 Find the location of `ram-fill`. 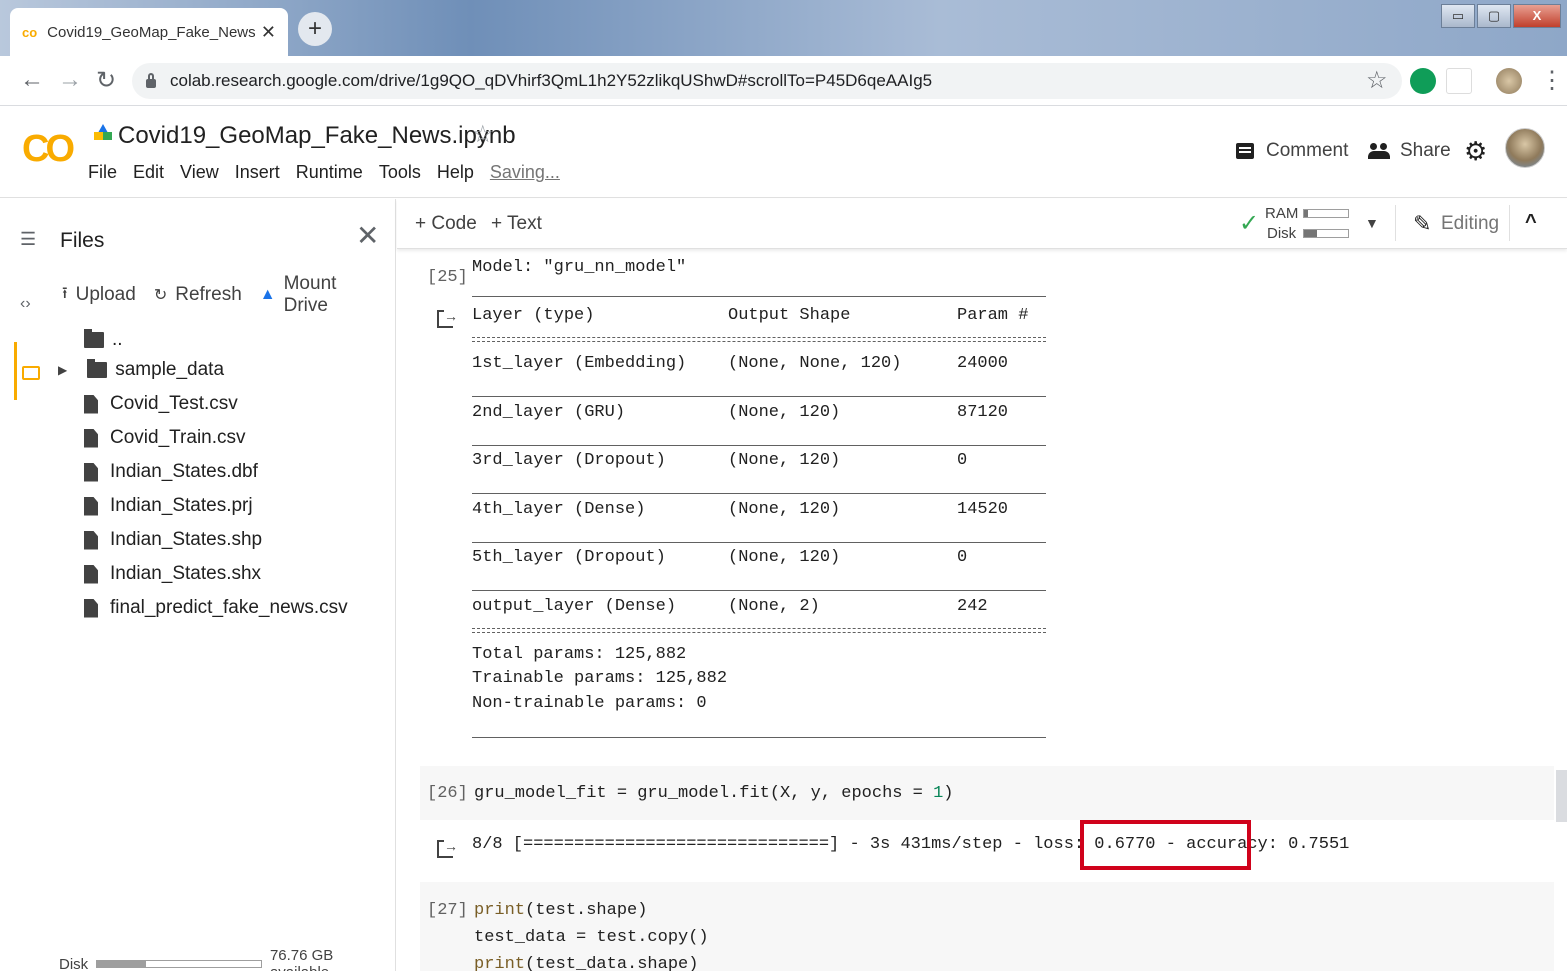

ram-fill is located at coordinates (1306, 213).